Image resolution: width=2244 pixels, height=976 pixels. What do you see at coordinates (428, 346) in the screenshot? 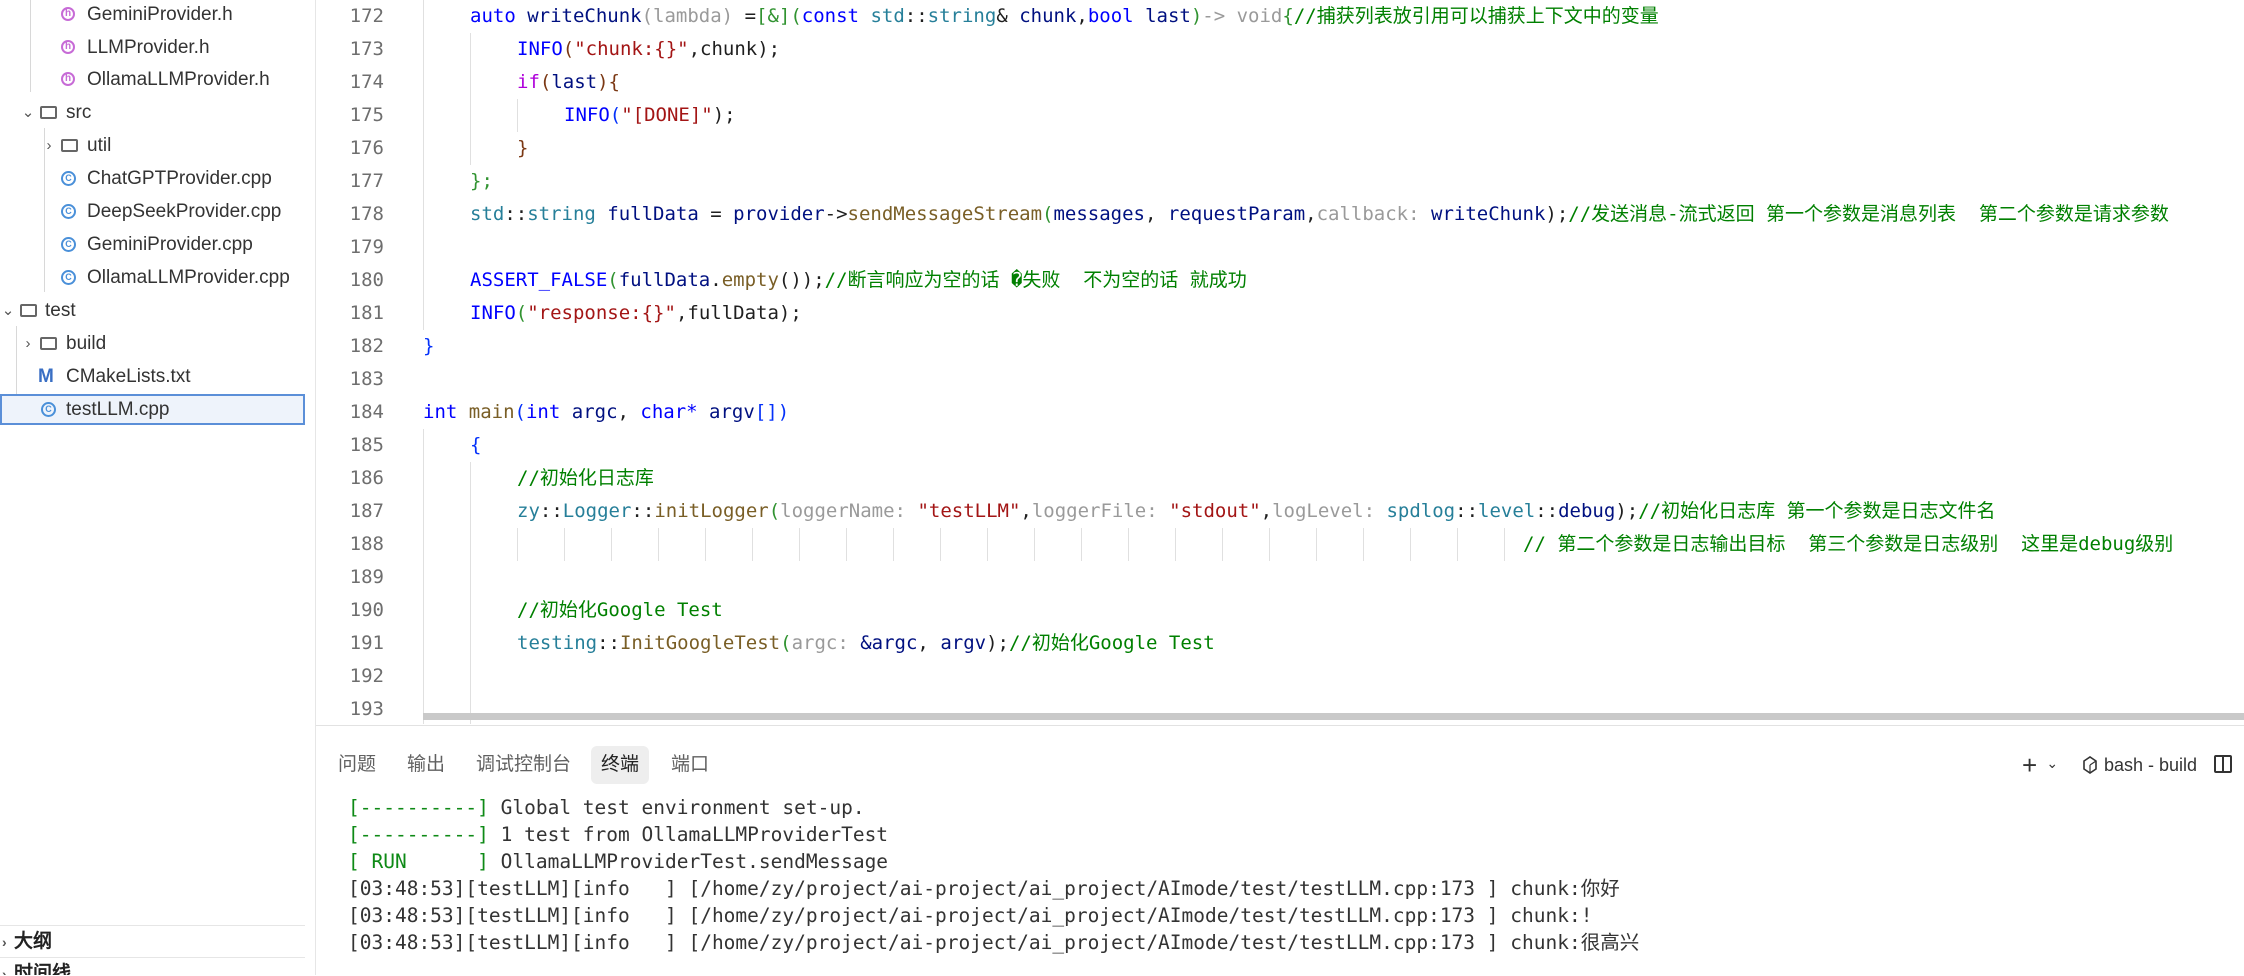
I see `code-line-182: }` at bounding box center [428, 346].